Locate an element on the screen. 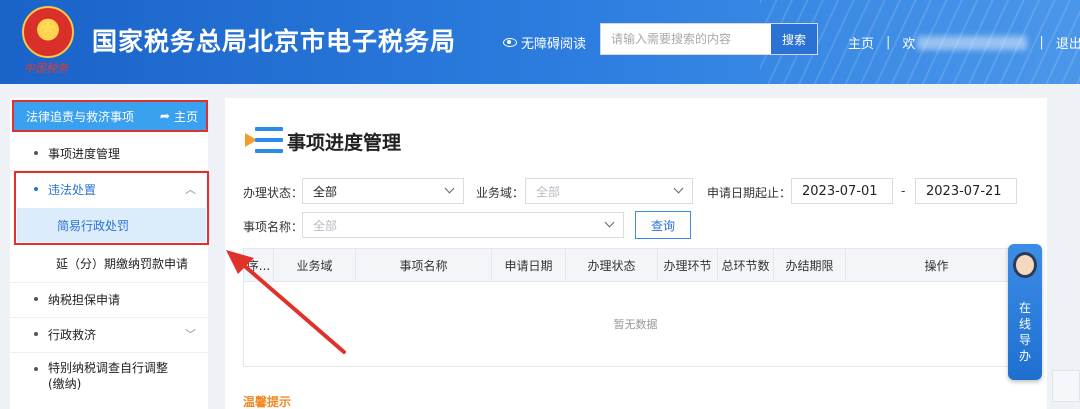 This screenshot has height=409, width=1080. sidebar-item-label: 行政救济 is located at coordinates (72, 334).